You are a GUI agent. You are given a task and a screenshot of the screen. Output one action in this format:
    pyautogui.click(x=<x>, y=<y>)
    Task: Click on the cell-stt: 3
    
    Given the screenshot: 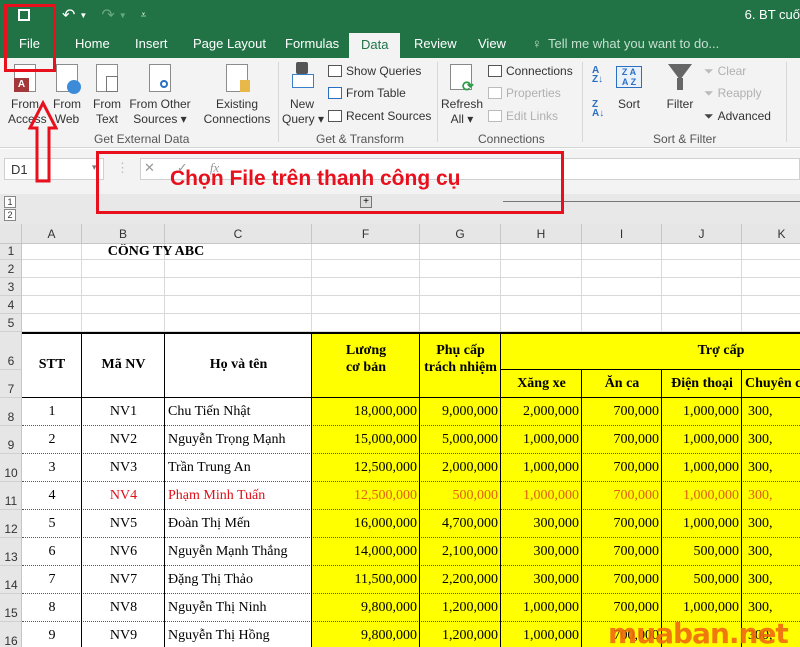 What is the action you would take?
    pyautogui.click(x=52, y=468)
    